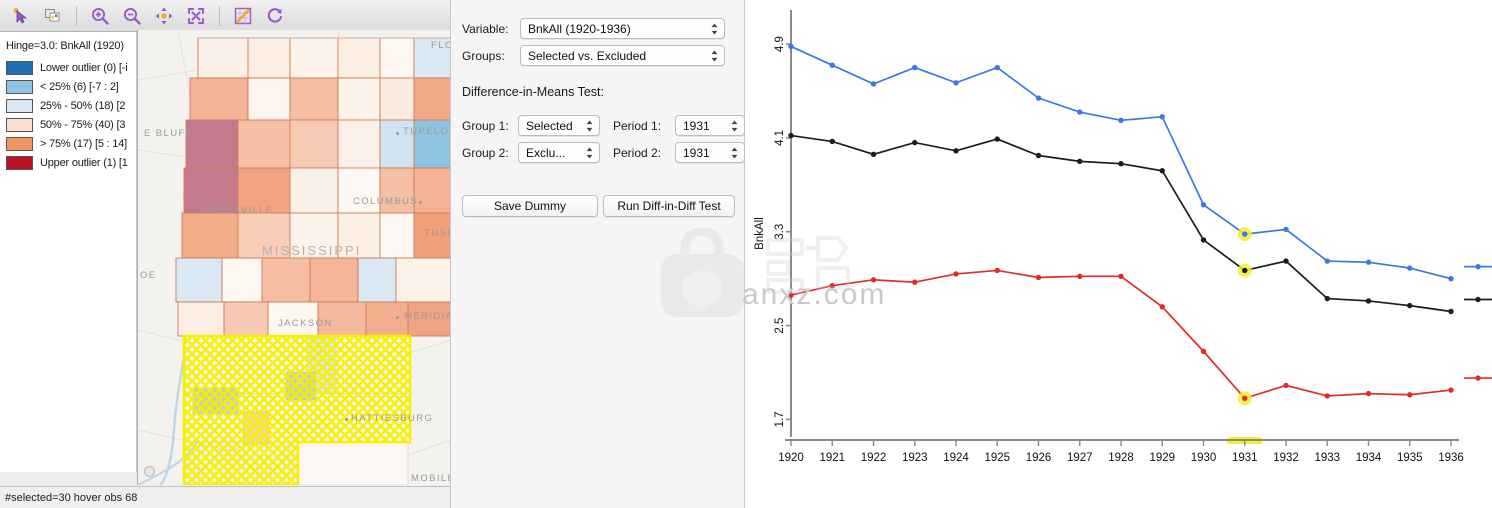  Describe the element at coordinates (164, 16) in the screenshot. I see `pan-icon` at that location.